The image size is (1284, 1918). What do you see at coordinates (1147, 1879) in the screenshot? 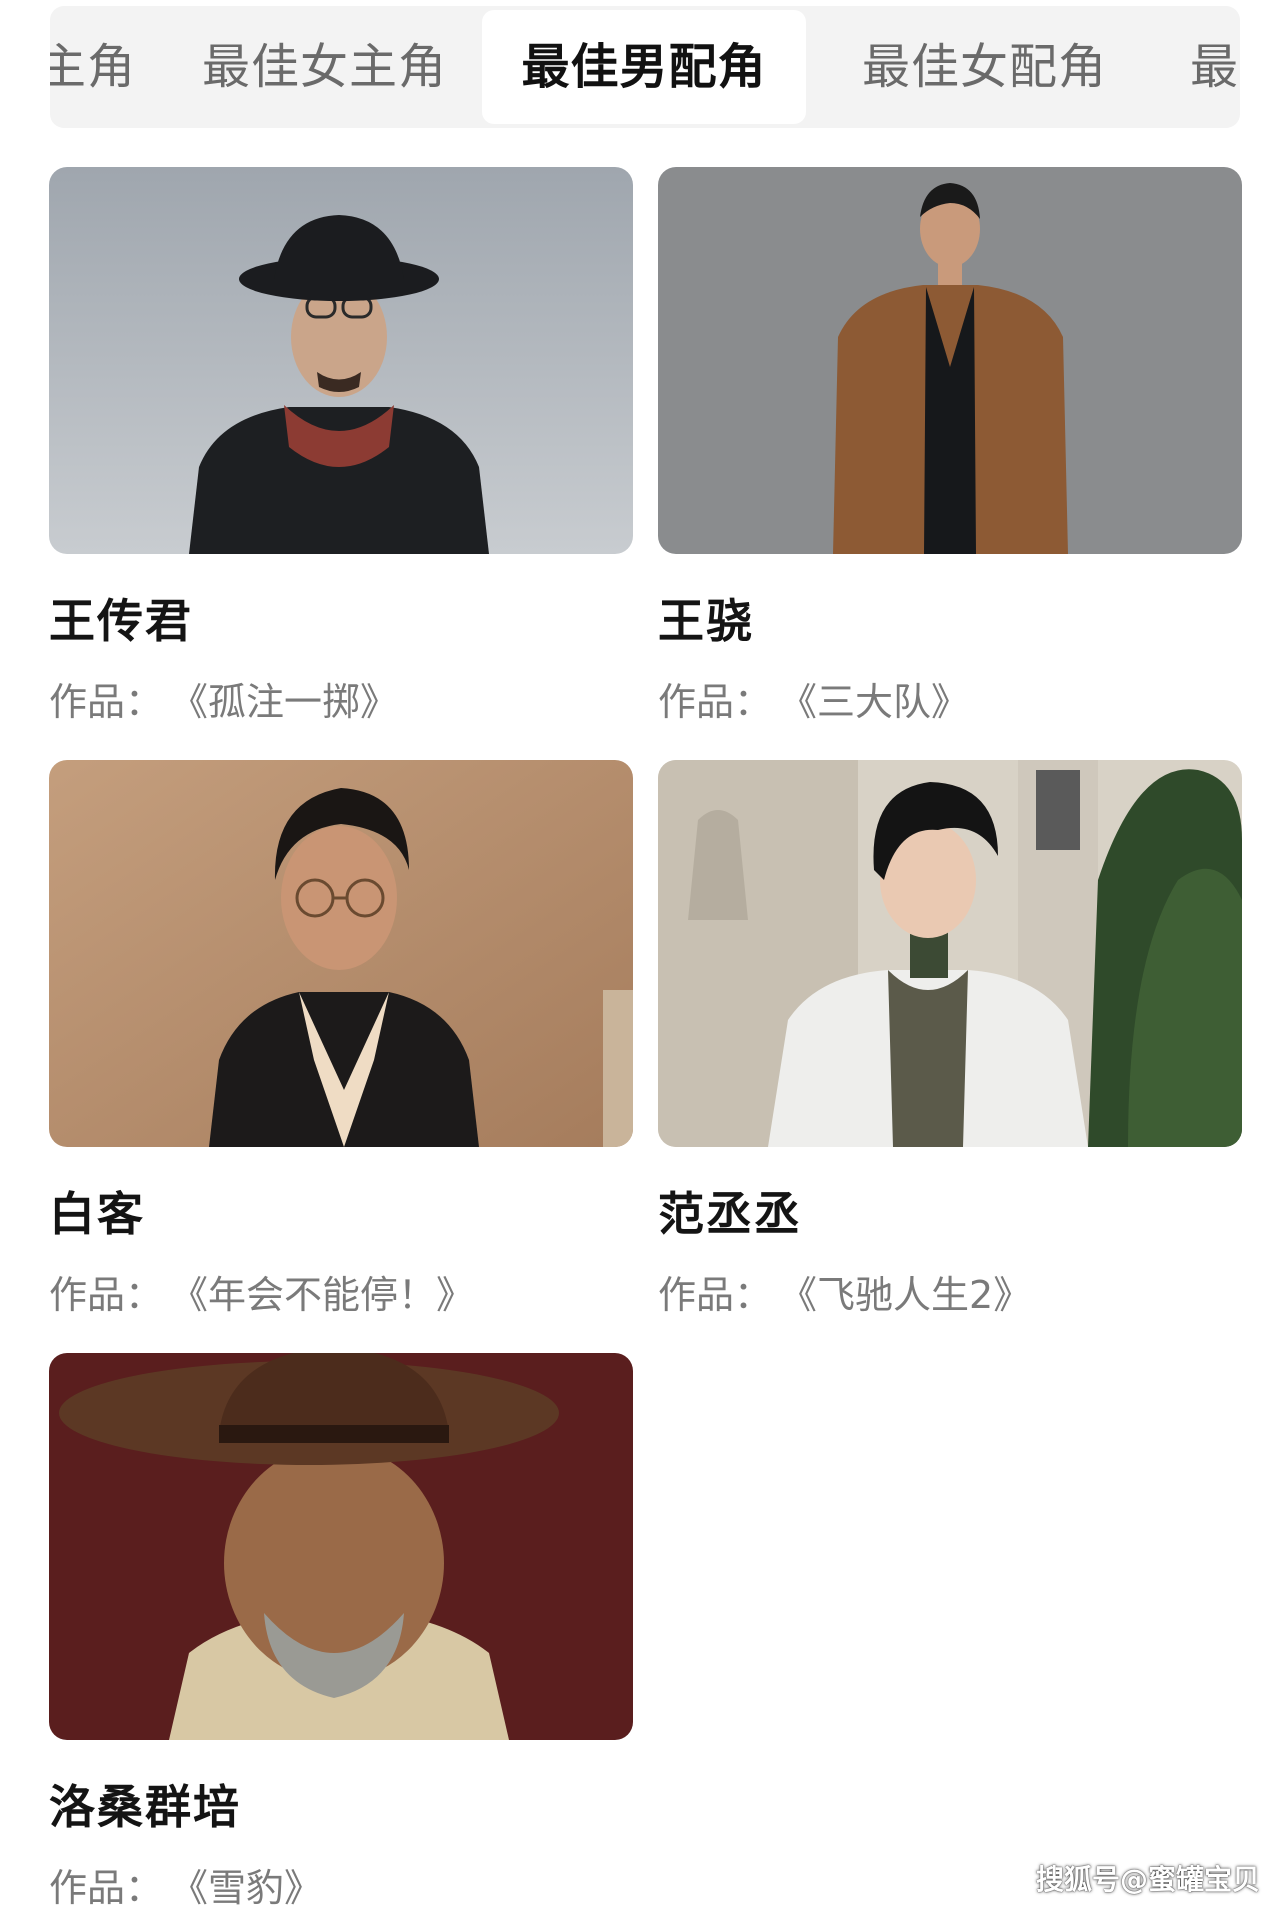
I see `watermark: 搜狐号@蜜罐宝贝` at bounding box center [1147, 1879].